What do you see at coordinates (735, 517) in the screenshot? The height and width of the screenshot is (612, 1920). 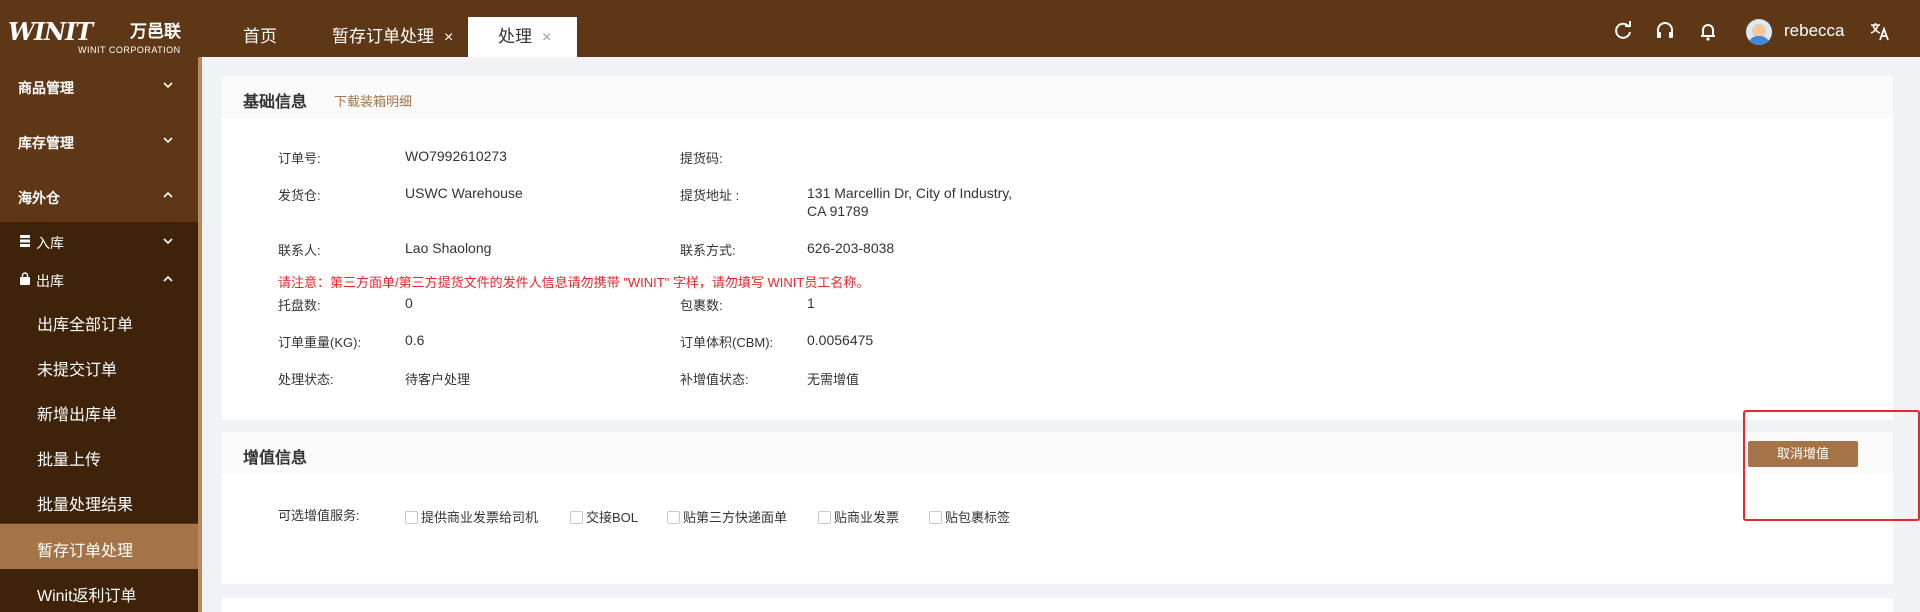 I see `checkbox-label: 贴第三方快递面单` at bounding box center [735, 517].